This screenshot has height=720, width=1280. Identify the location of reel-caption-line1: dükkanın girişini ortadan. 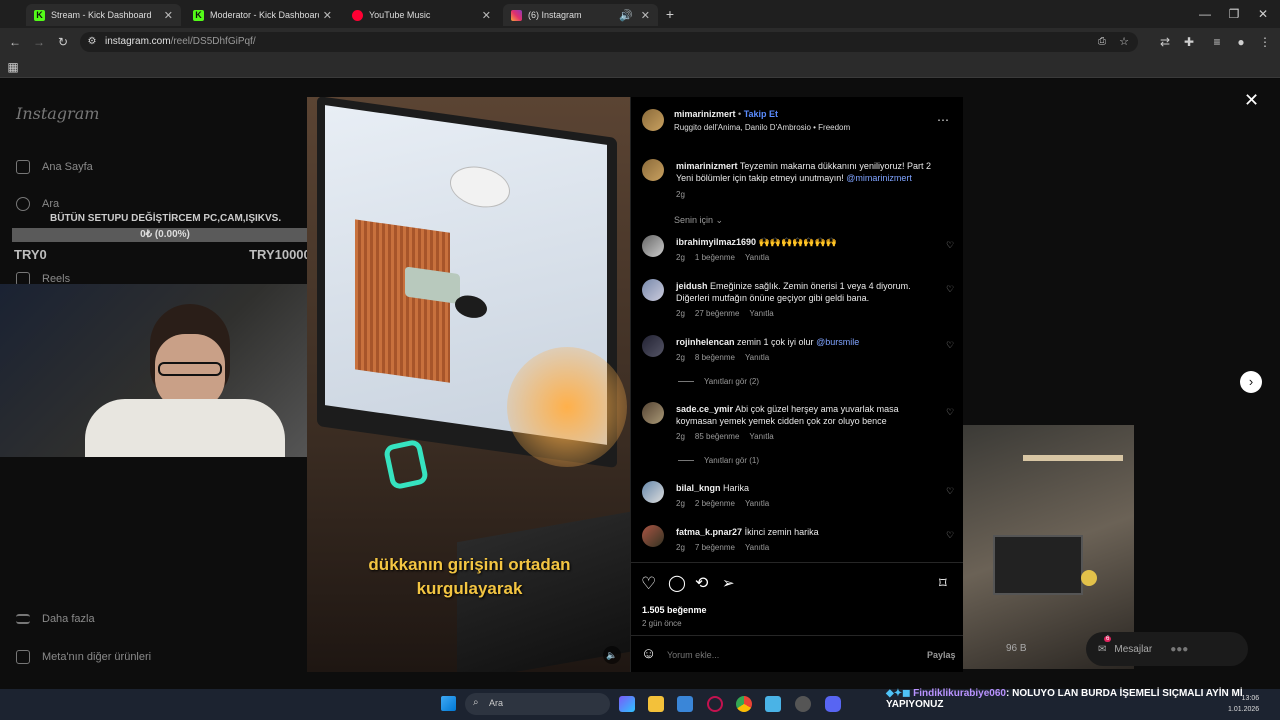
(469, 564).